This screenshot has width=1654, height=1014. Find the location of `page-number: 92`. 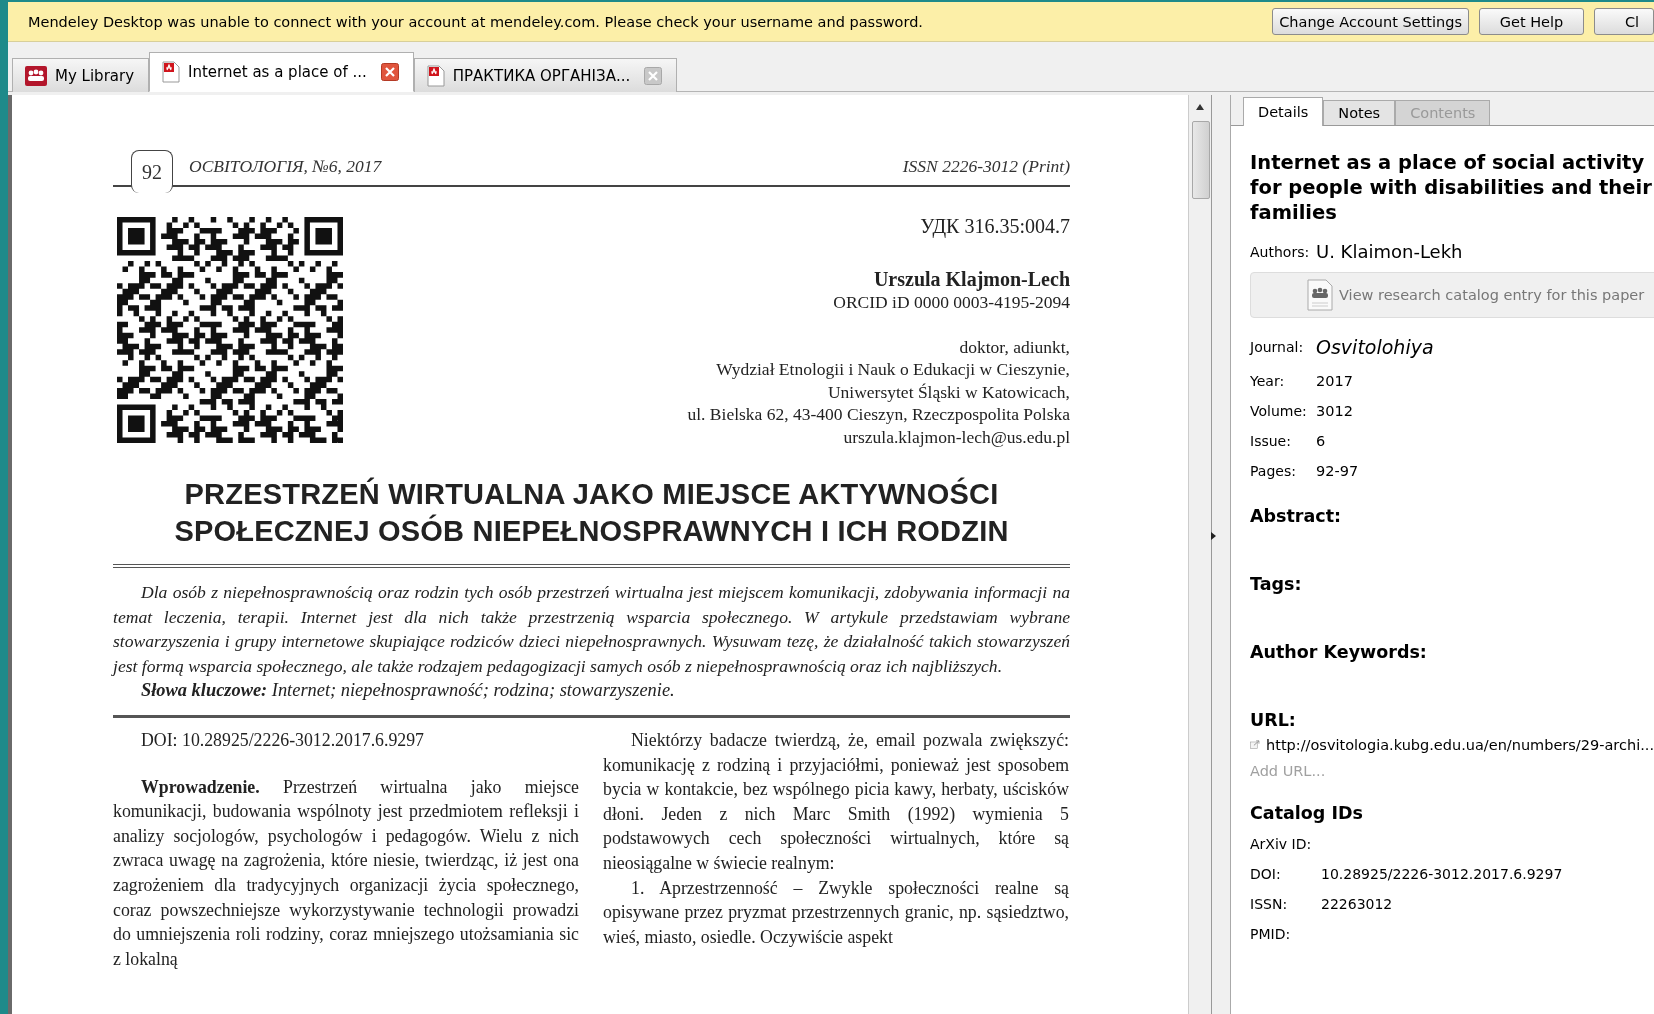

page-number: 92 is located at coordinates (152, 171).